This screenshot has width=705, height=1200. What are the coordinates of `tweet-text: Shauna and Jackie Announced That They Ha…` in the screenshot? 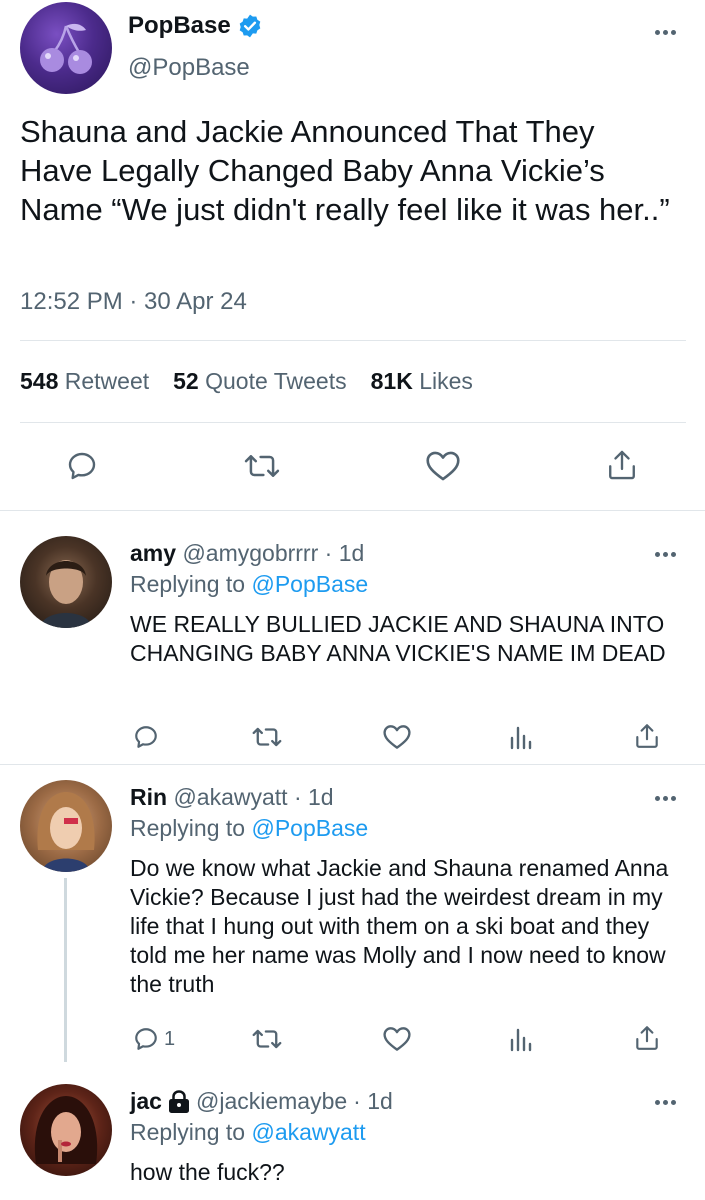 It's located at (345, 170).